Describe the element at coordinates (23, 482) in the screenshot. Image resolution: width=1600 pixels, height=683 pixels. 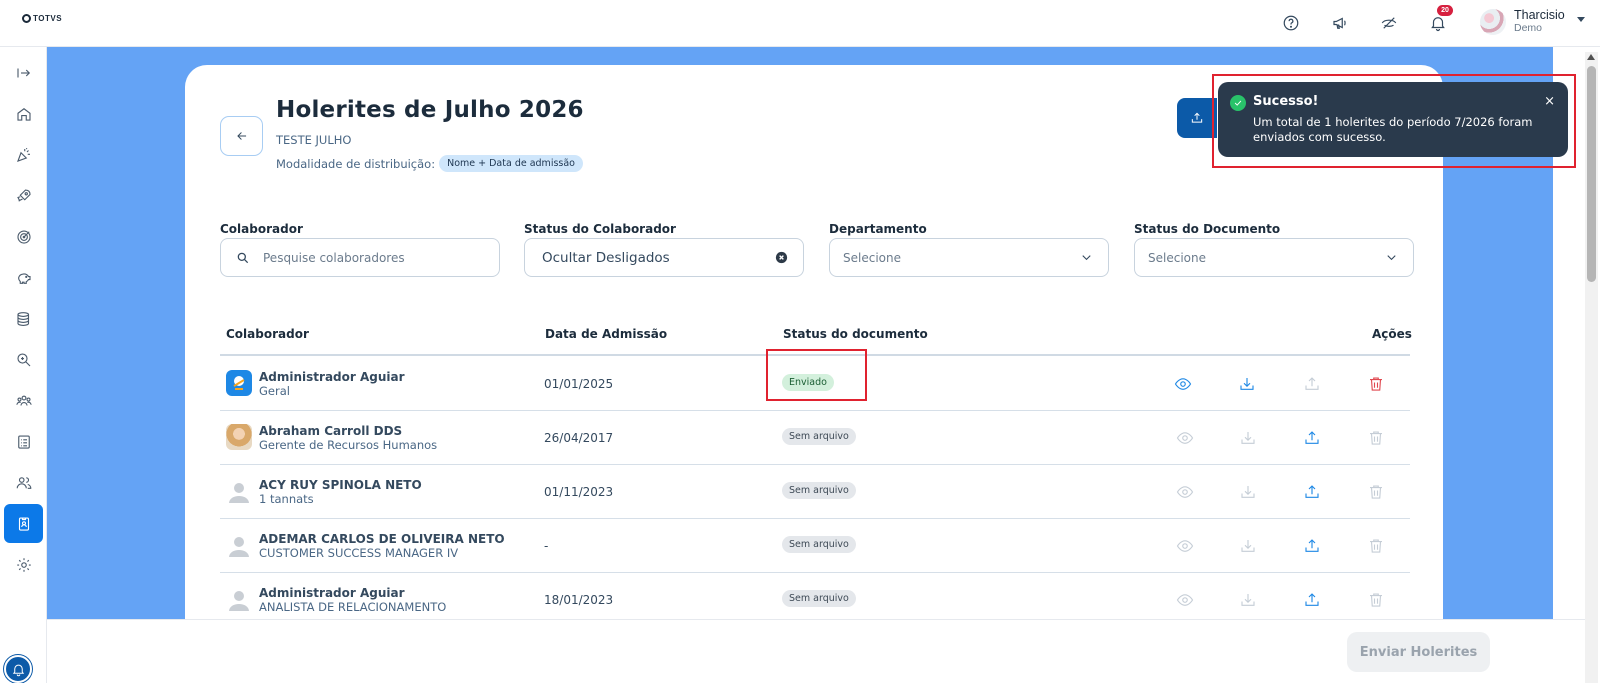
I see `people-icon` at that location.